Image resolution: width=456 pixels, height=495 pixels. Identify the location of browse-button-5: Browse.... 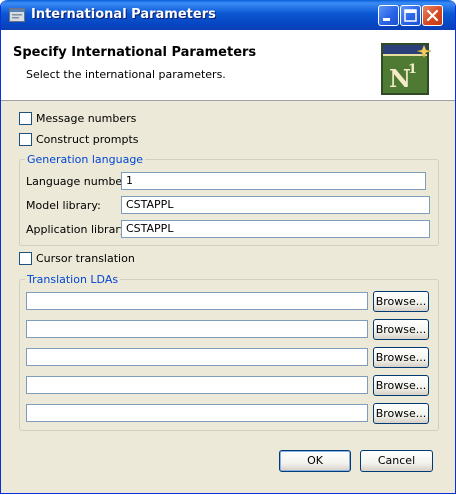
(401, 413).